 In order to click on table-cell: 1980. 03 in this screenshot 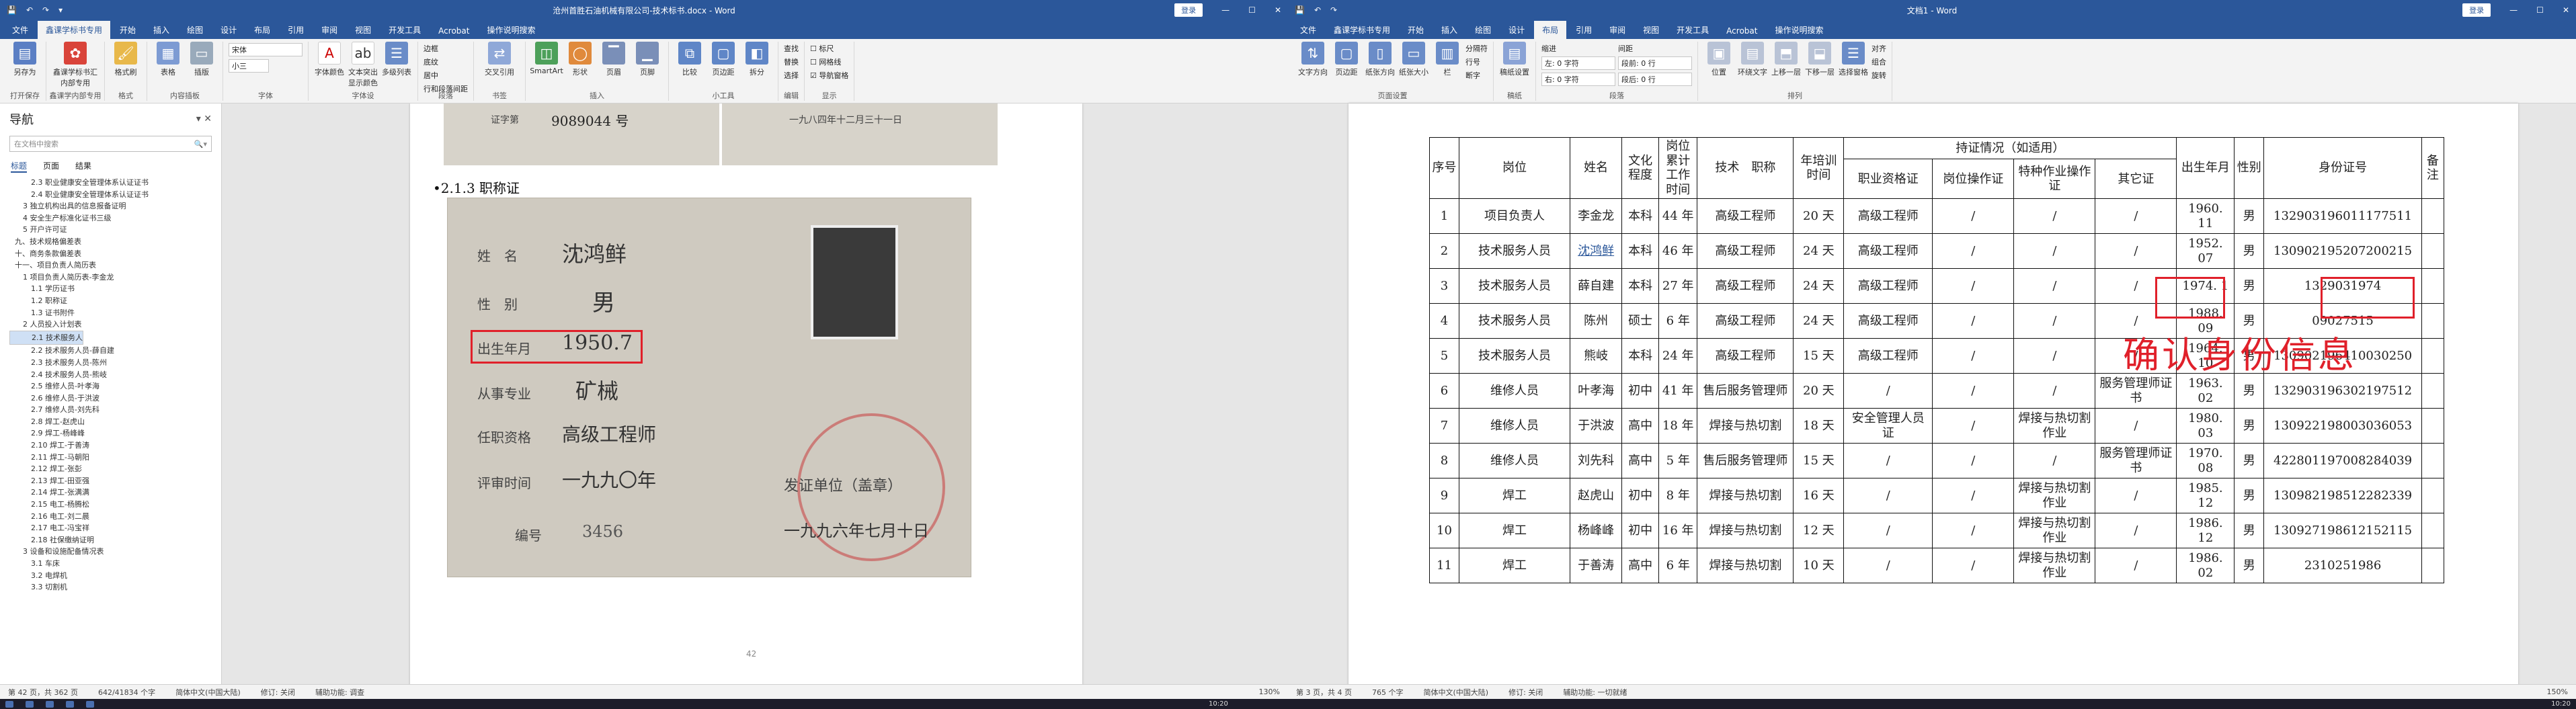, I will do `click(2205, 426)`.